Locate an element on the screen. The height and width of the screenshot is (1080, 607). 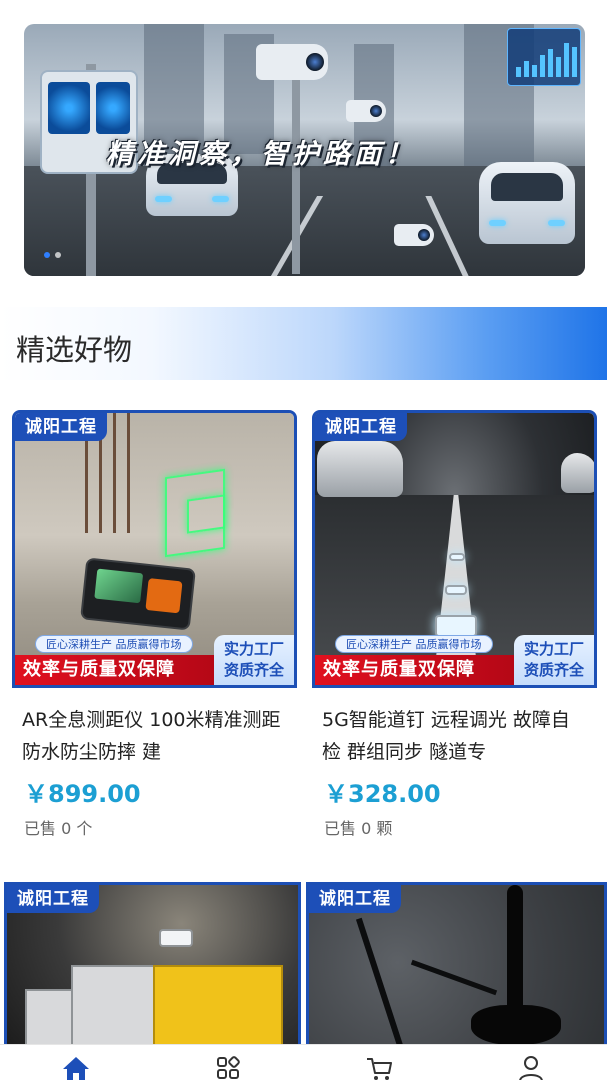
home-icon is located at coordinates (75, 1068).